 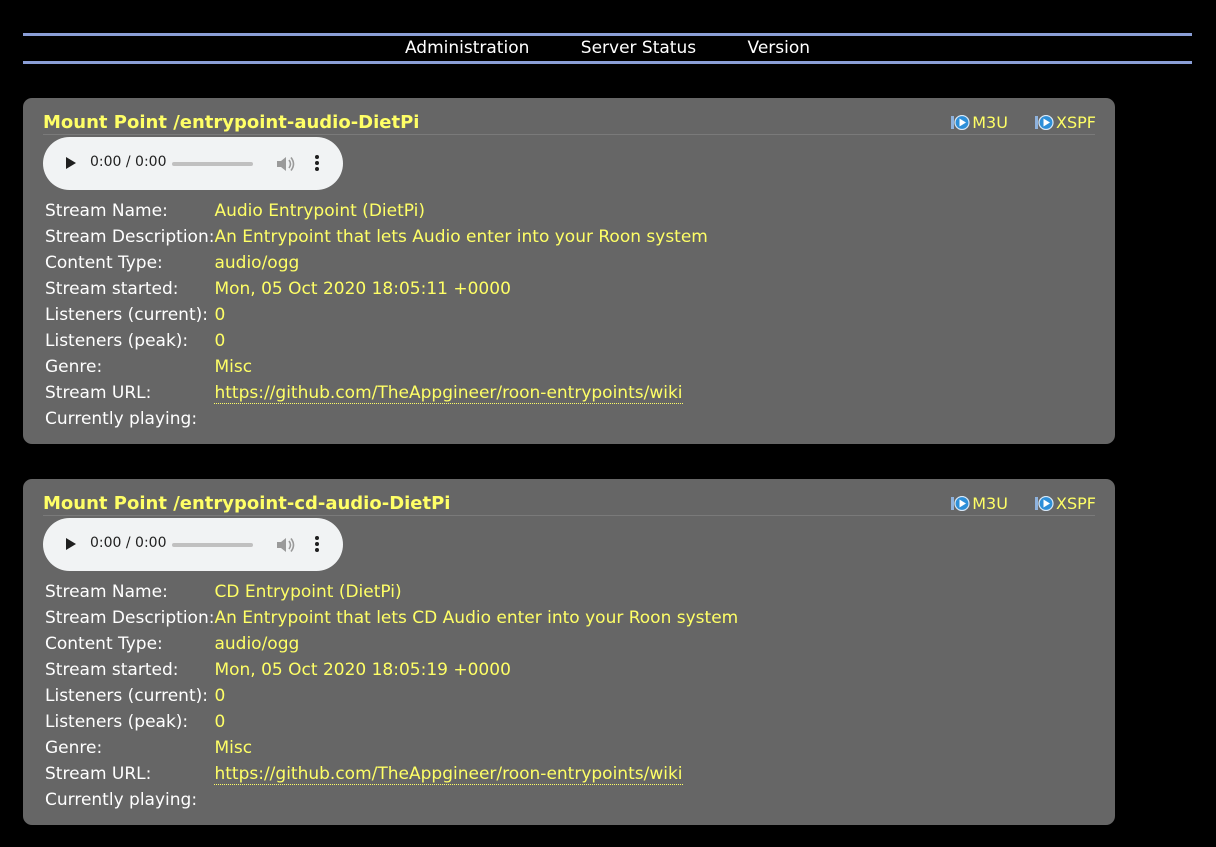 What do you see at coordinates (319, 211) in the screenshot?
I see `stream-name-value: Audio Entrypoint (DietPi)` at bounding box center [319, 211].